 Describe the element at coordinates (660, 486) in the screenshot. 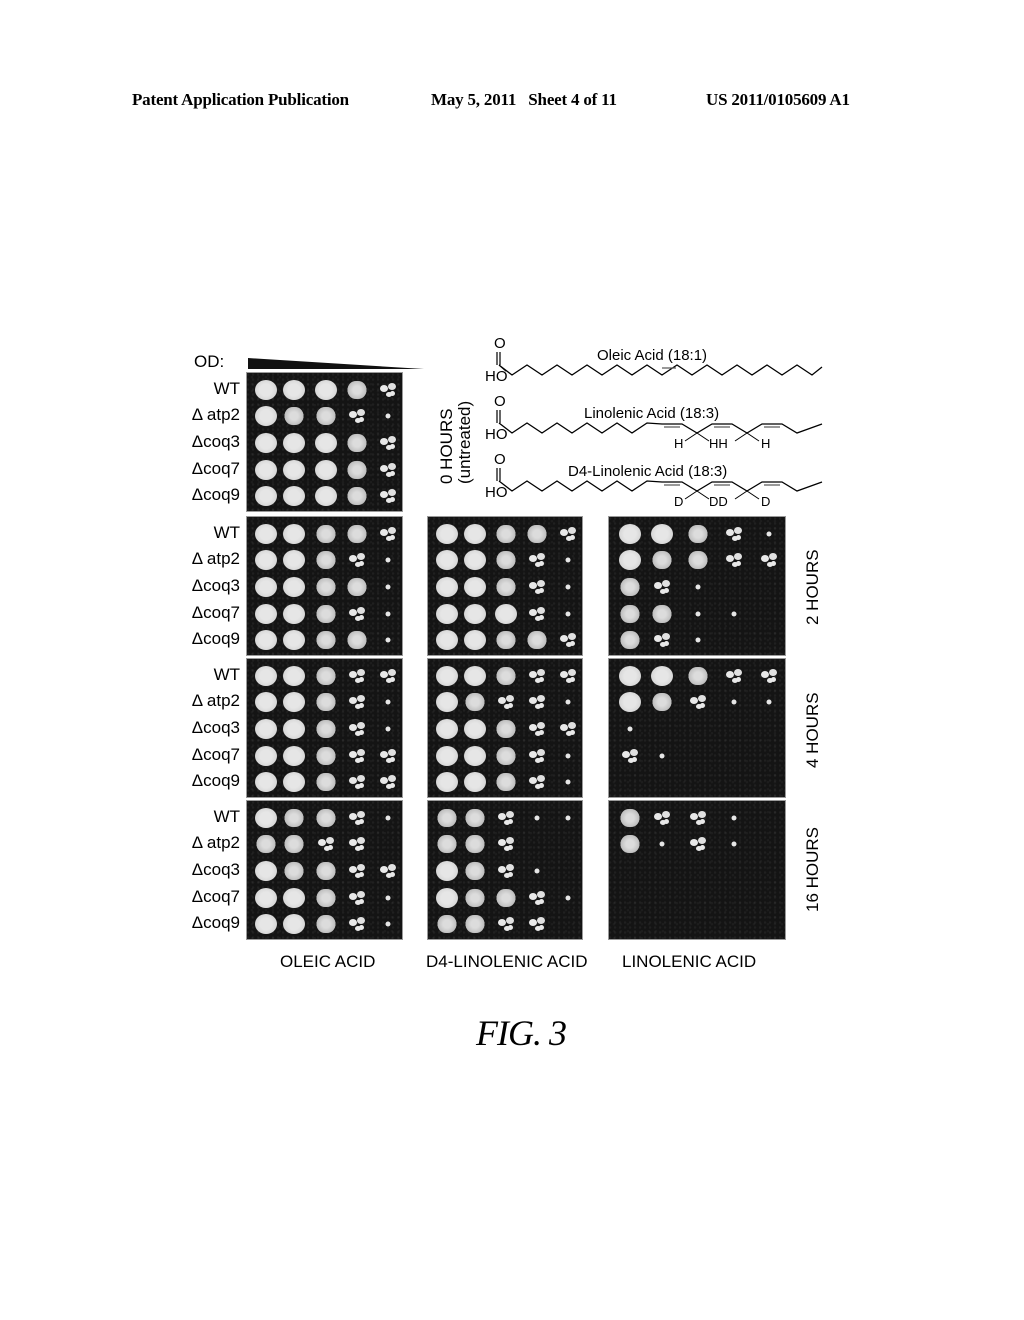

I see `d4-linolenic-chain` at that location.